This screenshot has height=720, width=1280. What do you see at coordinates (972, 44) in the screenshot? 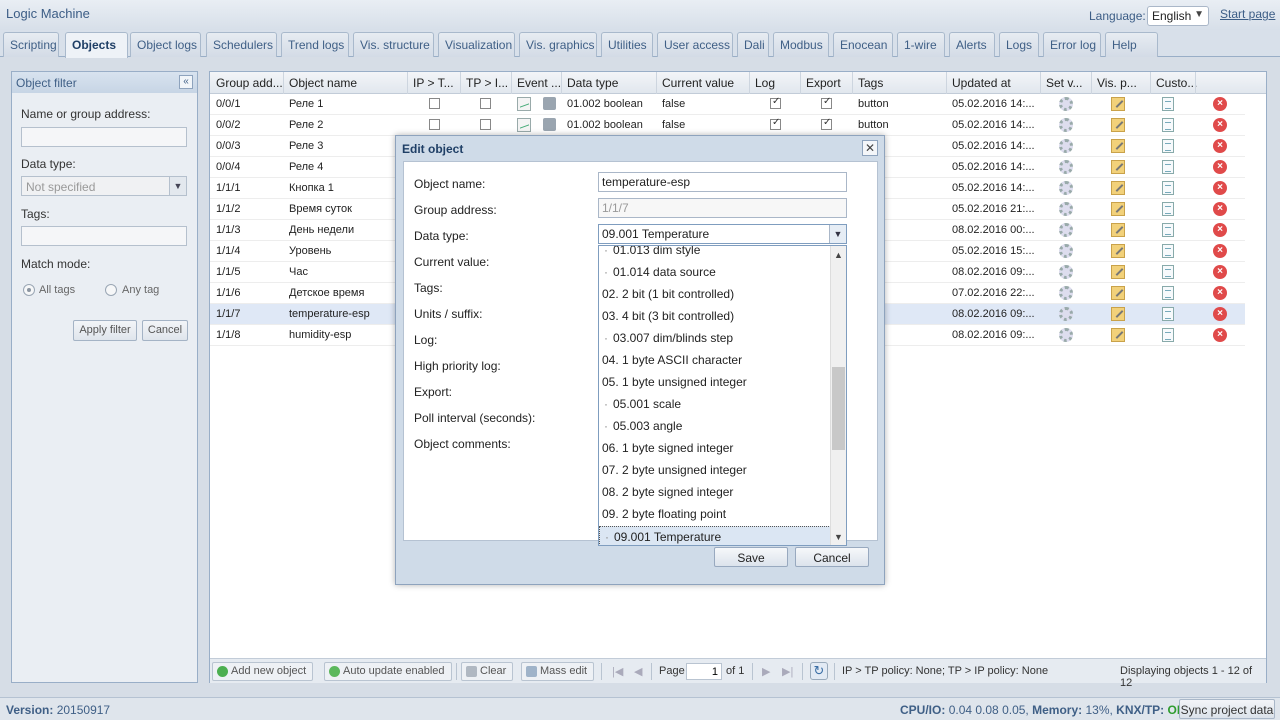
I see `tab-alerts: Alerts` at bounding box center [972, 44].